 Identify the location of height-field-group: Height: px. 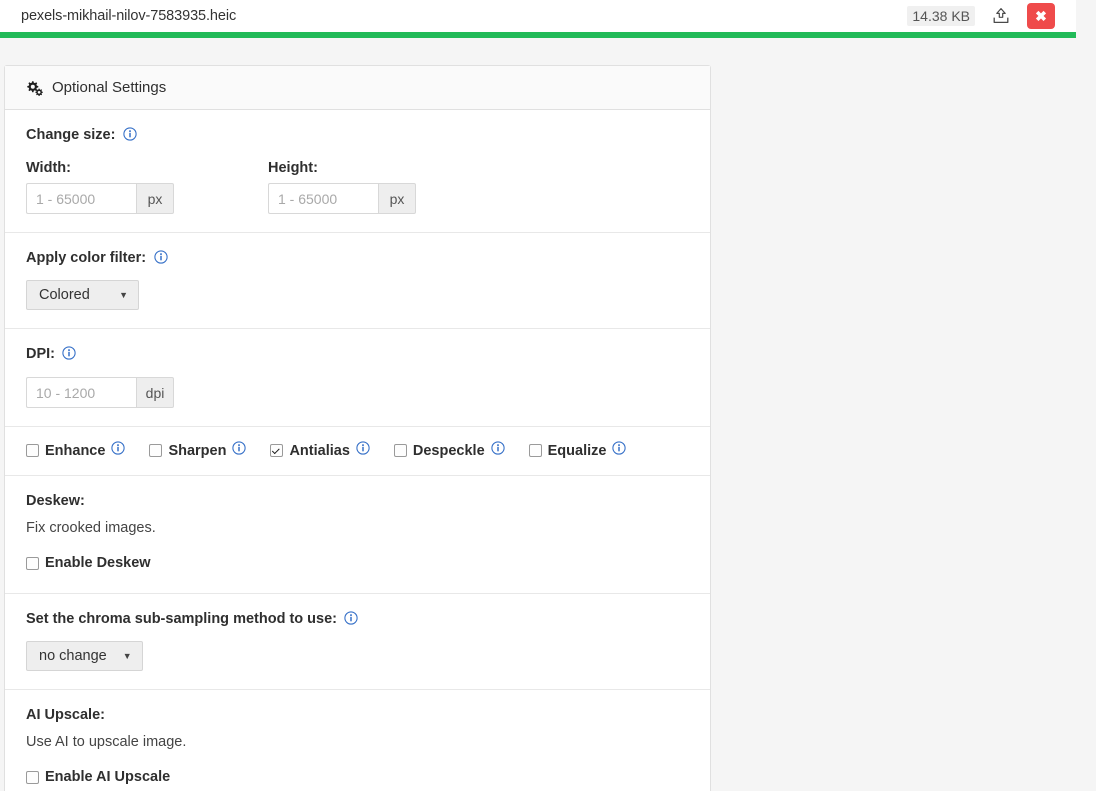
(342, 187).